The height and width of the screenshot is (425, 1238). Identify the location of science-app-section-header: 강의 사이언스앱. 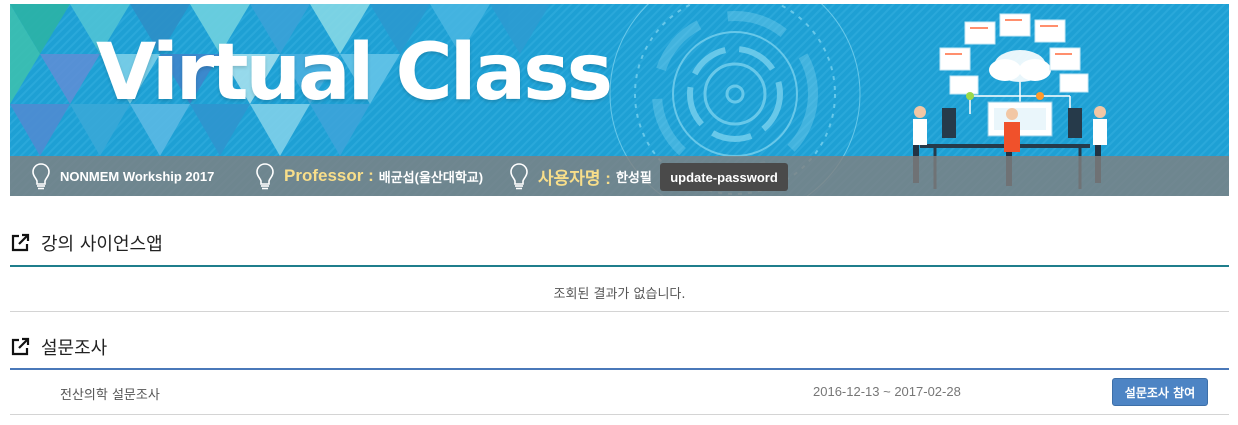
(619, 243).